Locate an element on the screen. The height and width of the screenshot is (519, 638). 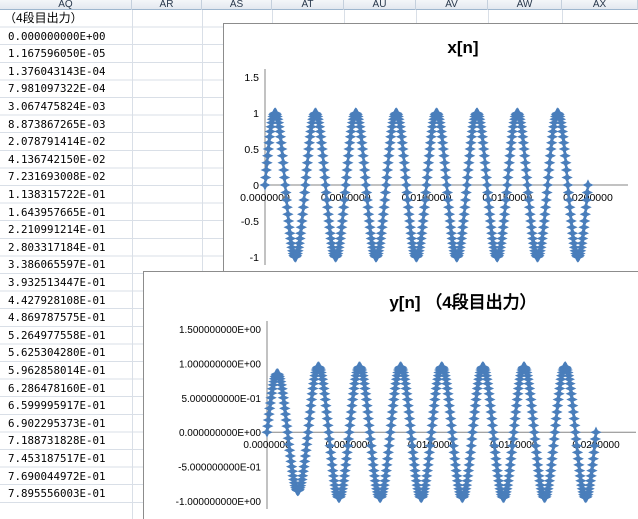
cell-aq-value: 8.873867265E-03 is located at coordinates (66, 125).